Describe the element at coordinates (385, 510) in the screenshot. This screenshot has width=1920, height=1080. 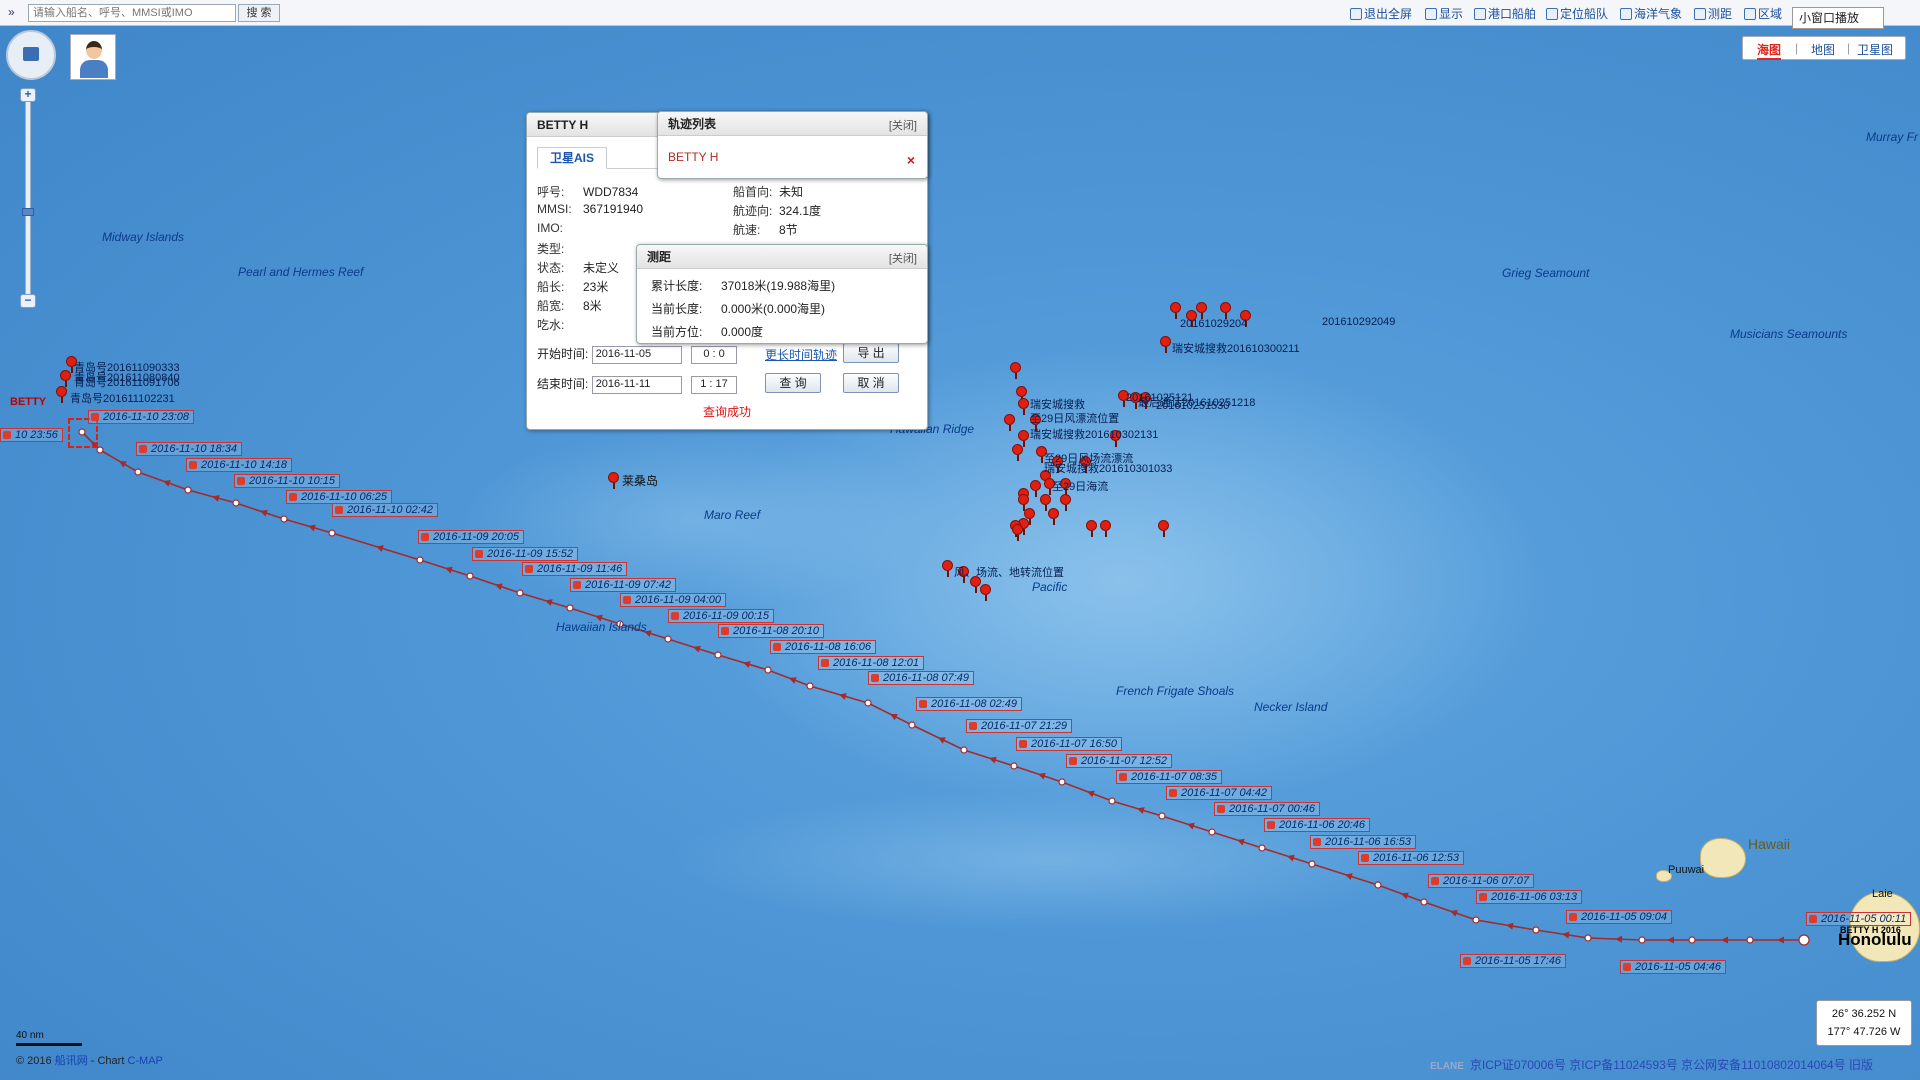
I see `track-time-tag: 2016-11-10 02:42` at that location.